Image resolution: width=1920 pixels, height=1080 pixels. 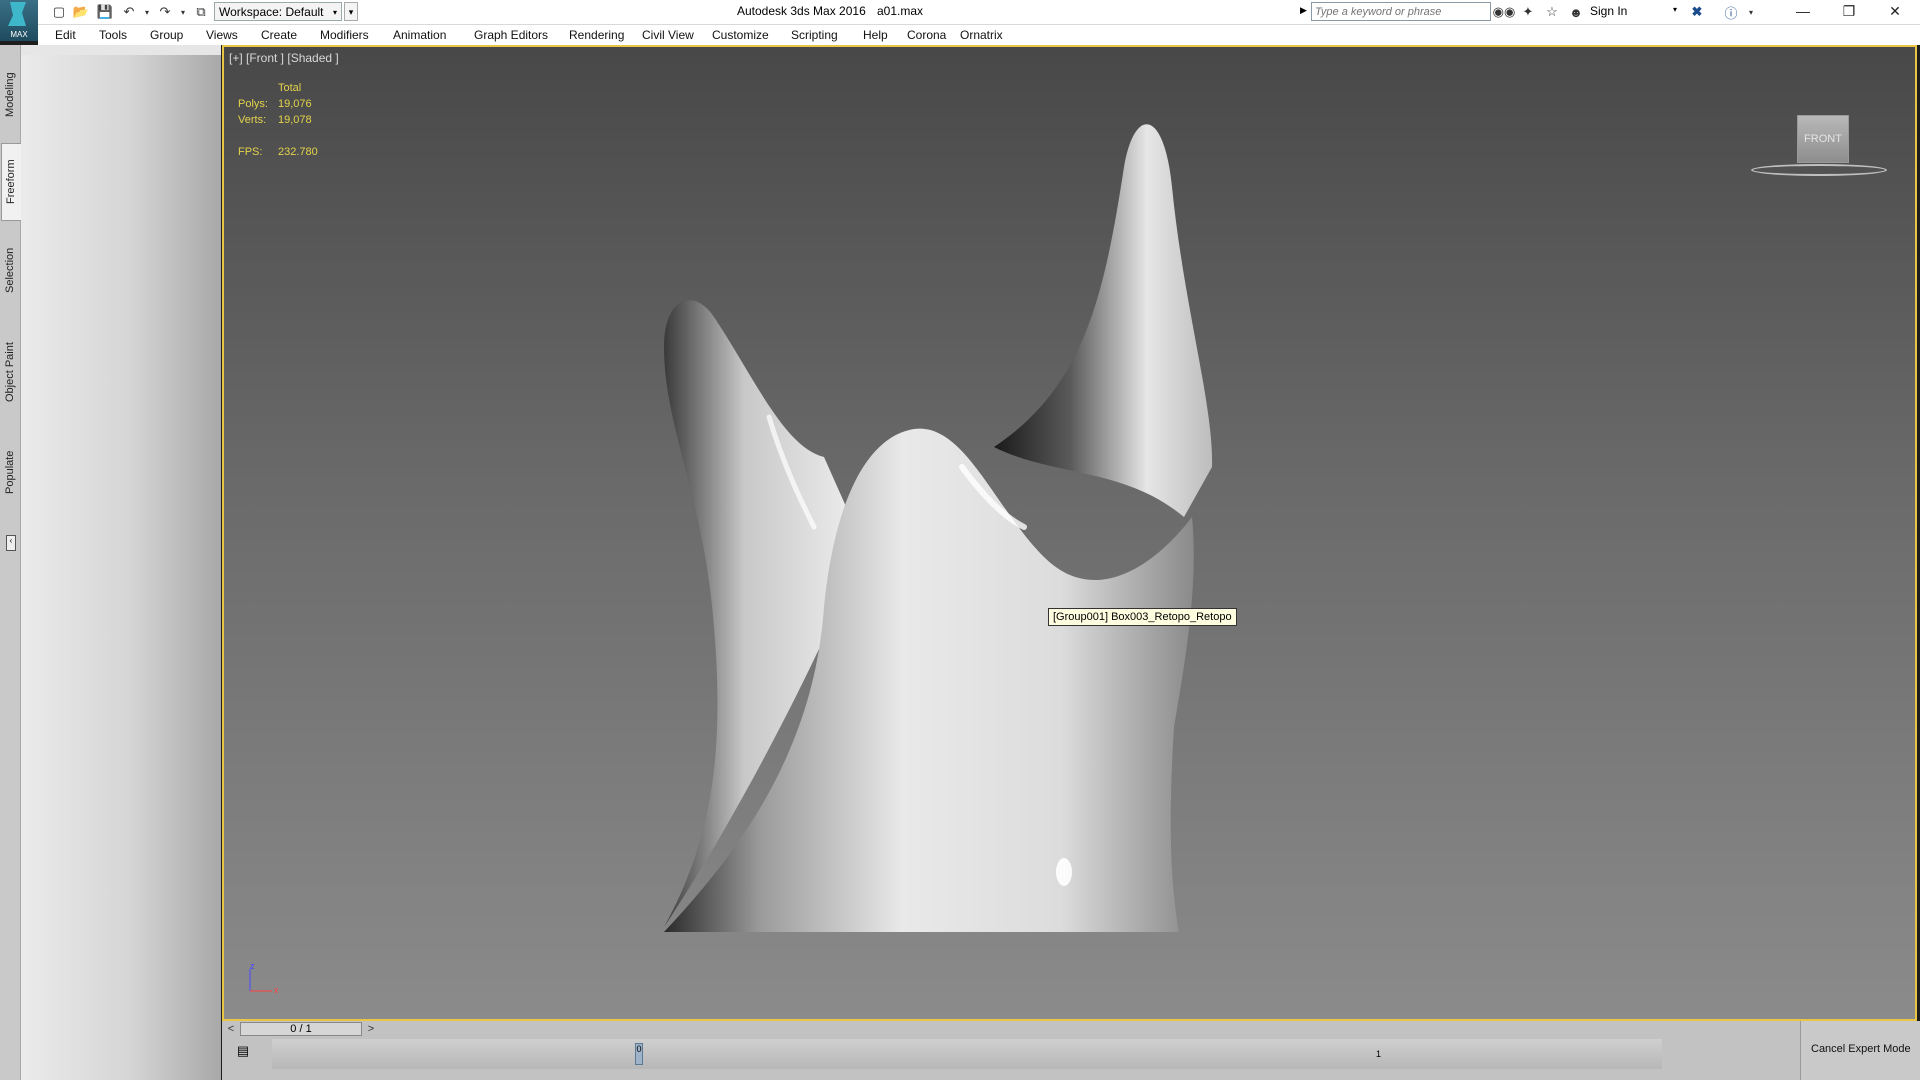 What do you see at coordinates (129, 12) in the screenshot?
I see `undo-icon: ↶` at bounding box center [129, 12].